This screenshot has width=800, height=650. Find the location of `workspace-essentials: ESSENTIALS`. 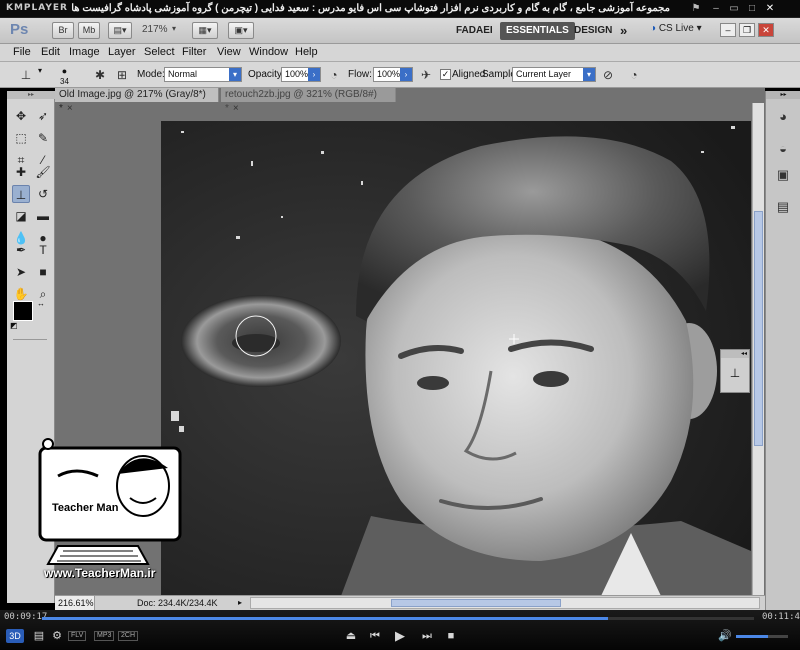

workspace-essentials: ESSENTIALS is located at coordinates (537, 31).